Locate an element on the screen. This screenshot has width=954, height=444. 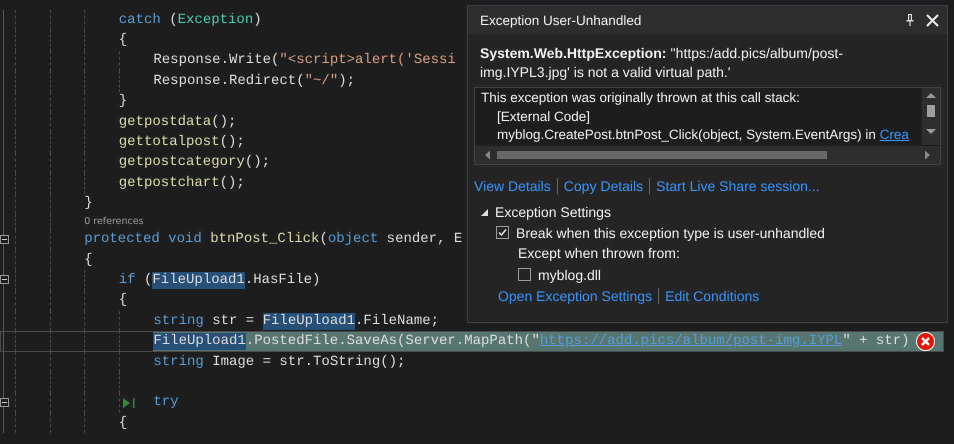
checkbox-label: Break when this exception type is user-unhandled is located at coordinates (670, 232).